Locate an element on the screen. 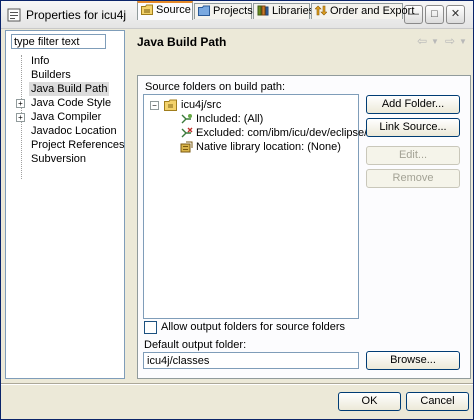 The image size is (474, 420). sidebar-item-javadoc-location: Javadoc Location is located at coordinates (65, 131).